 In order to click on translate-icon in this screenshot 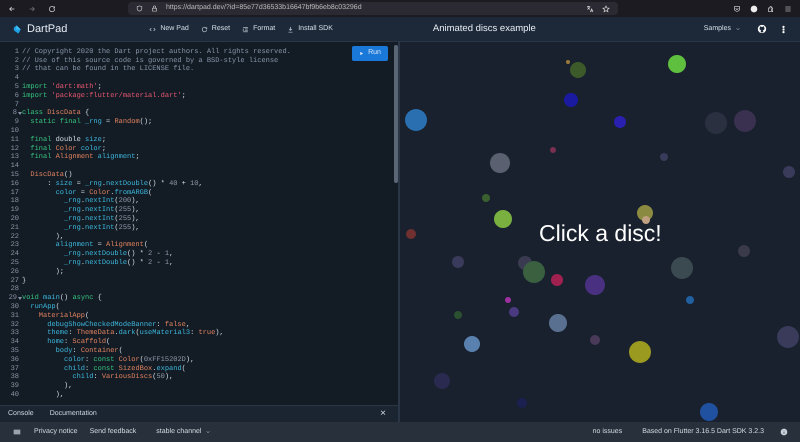, I will do `click(590, 8)`.